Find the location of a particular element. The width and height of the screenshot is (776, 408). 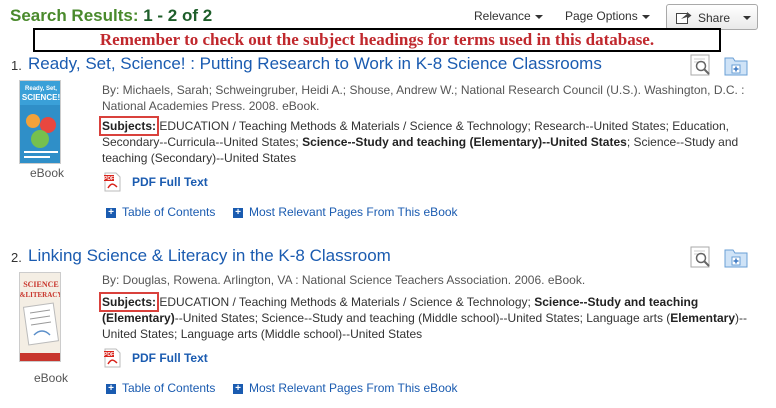

sort-relevance-dropdown: Relevance is located at coordinates (508, 16).